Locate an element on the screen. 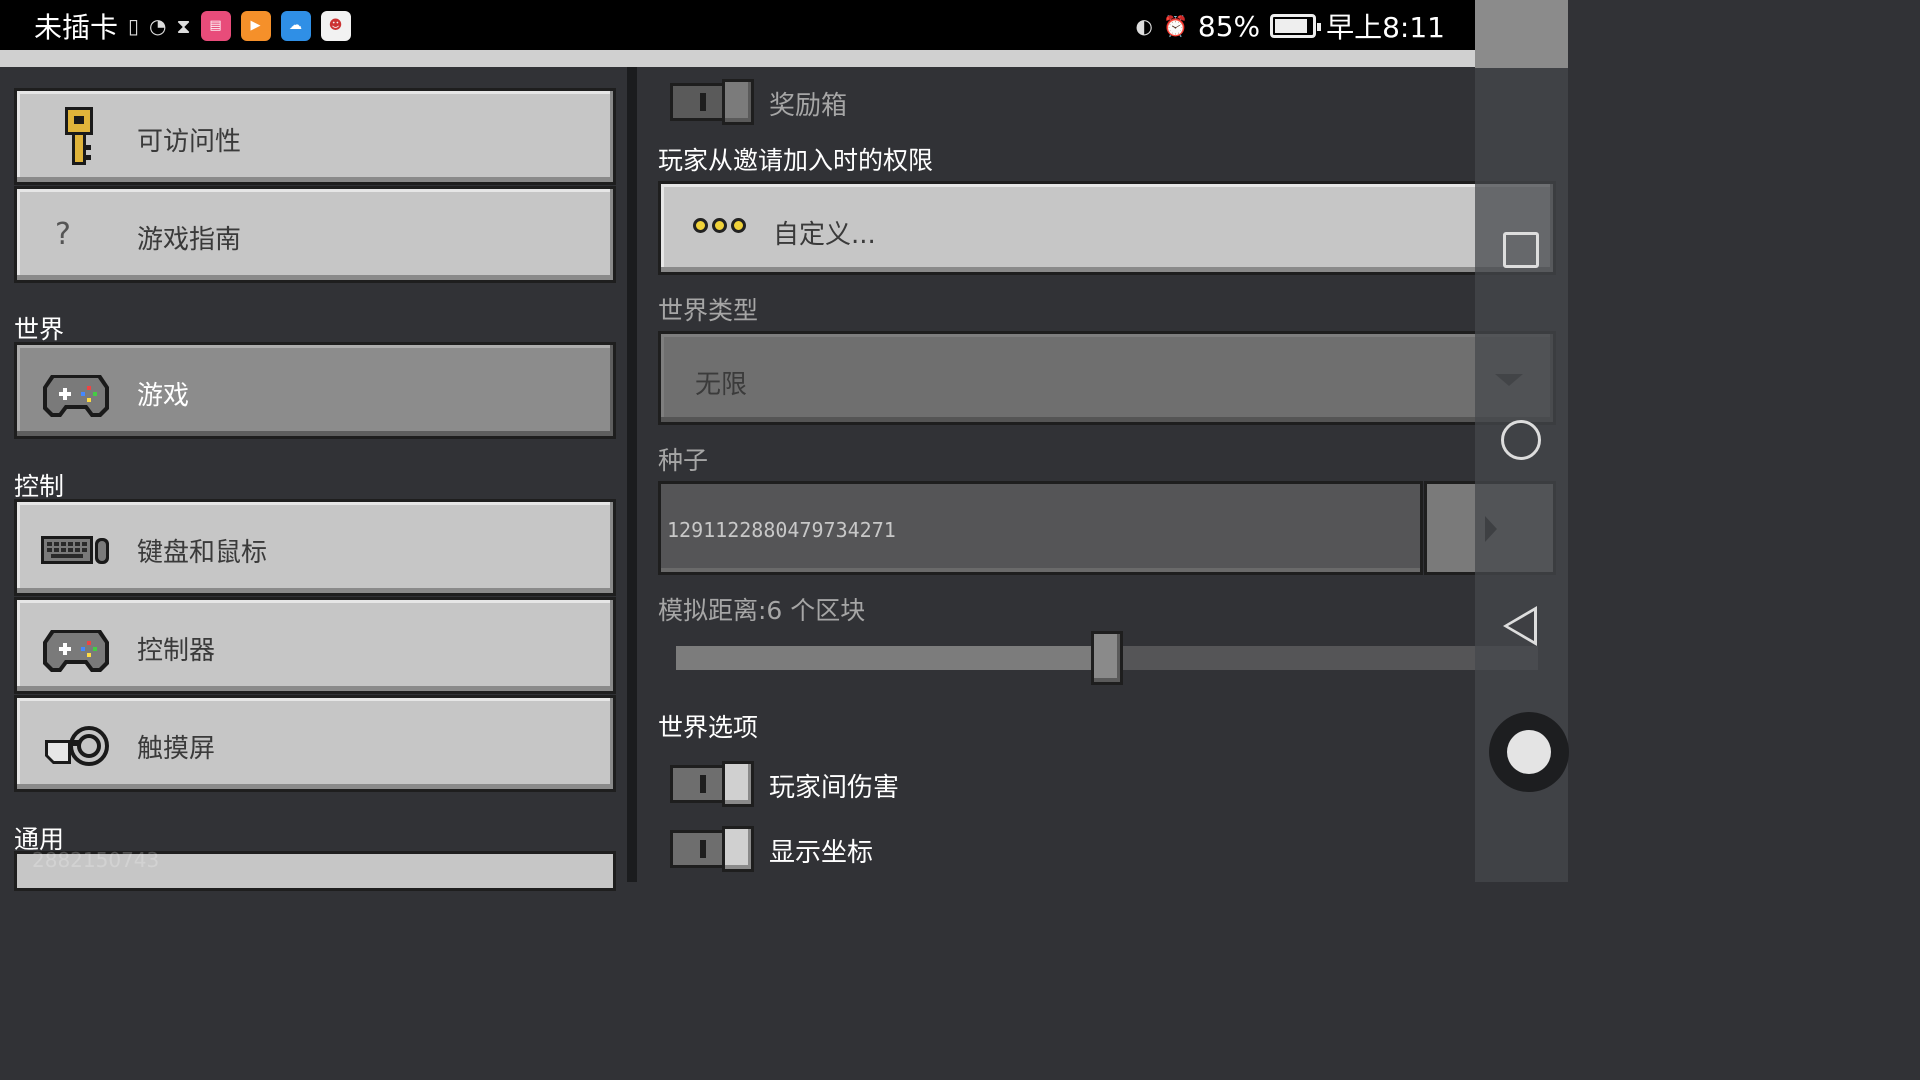  monkey-app-icon: ☻ is located at coordinates (335, 26).